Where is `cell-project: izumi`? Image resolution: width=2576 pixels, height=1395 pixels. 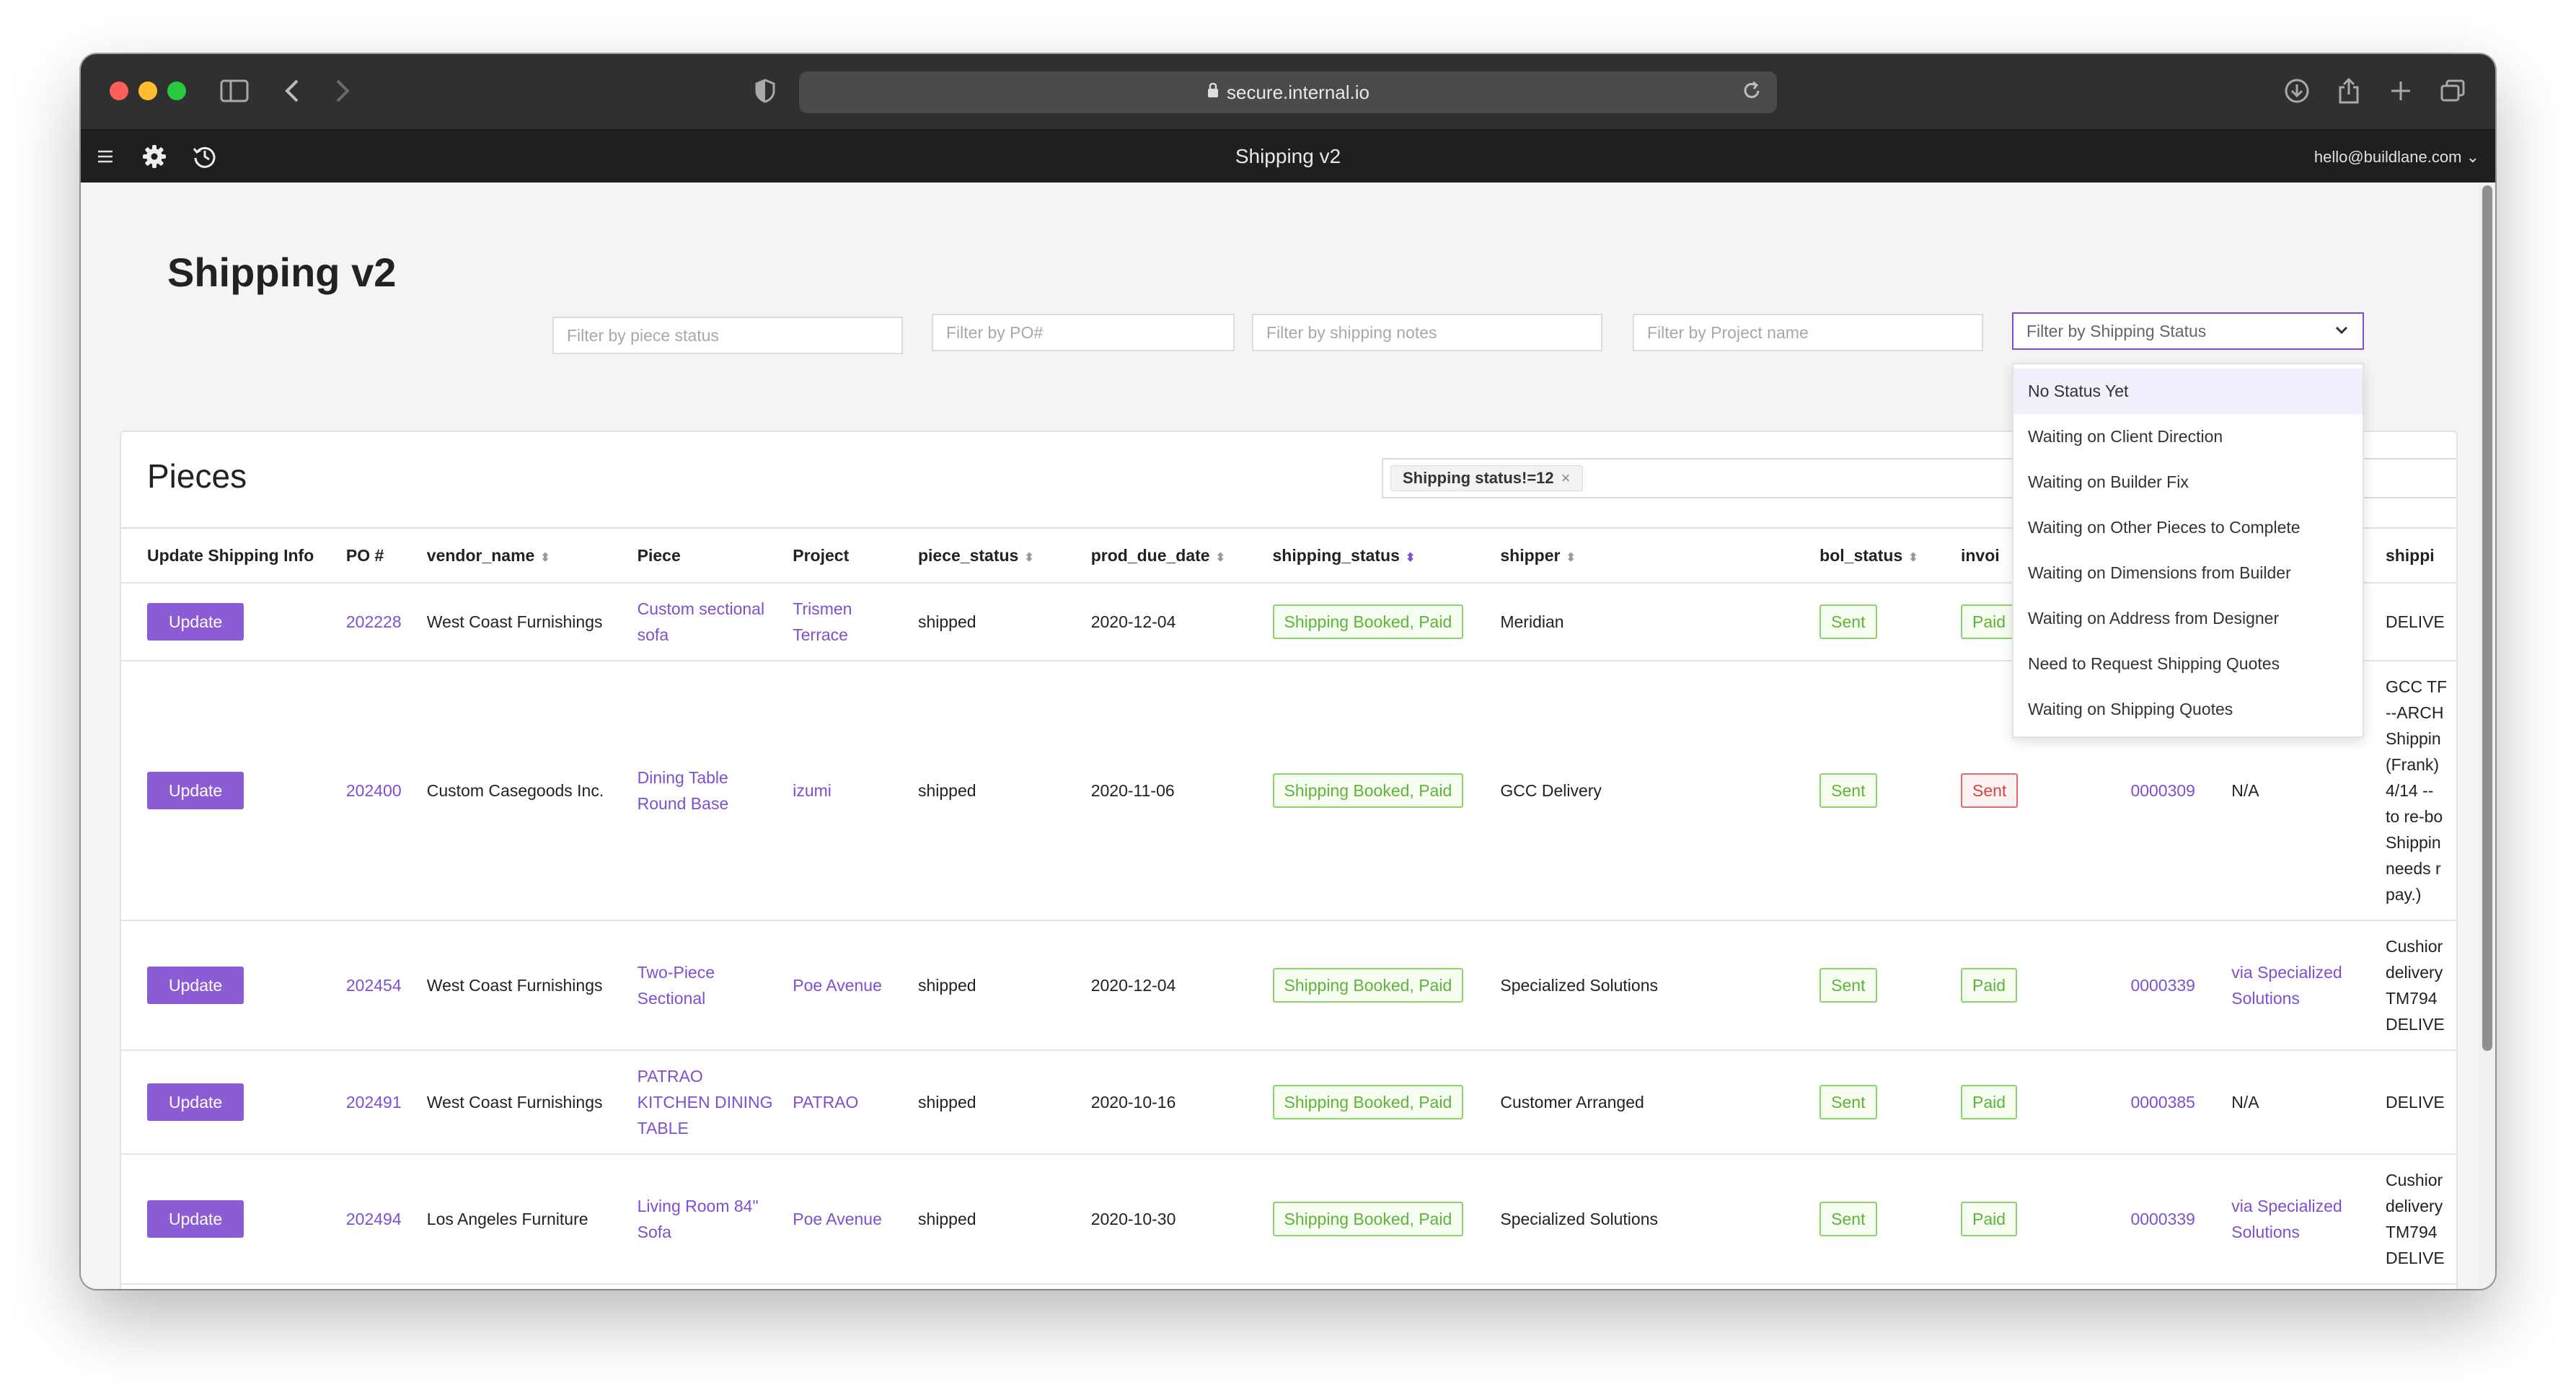 cell-project: izumi is located at coordinates (846, 791).